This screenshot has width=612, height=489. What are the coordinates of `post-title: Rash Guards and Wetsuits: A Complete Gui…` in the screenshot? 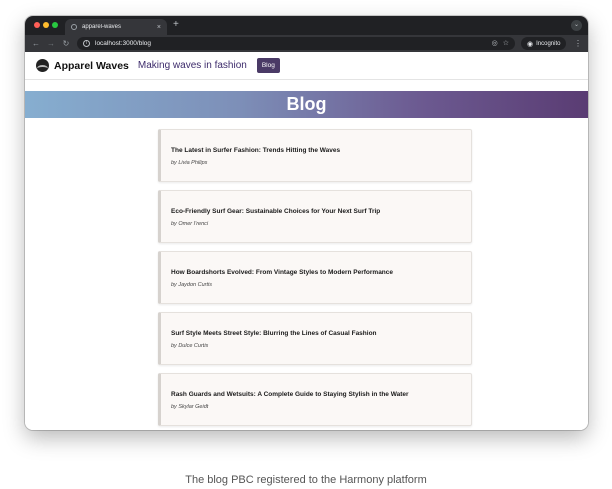 It's located at (290, 394).